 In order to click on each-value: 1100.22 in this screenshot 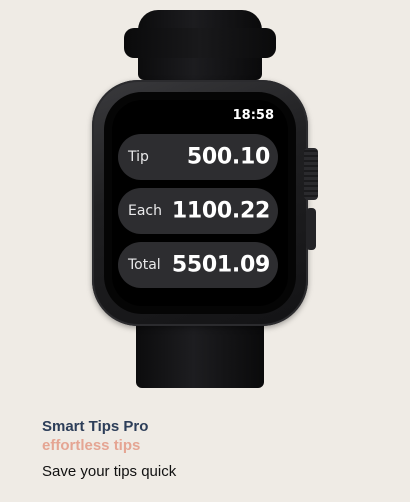, I will do `click(220, 211)`.